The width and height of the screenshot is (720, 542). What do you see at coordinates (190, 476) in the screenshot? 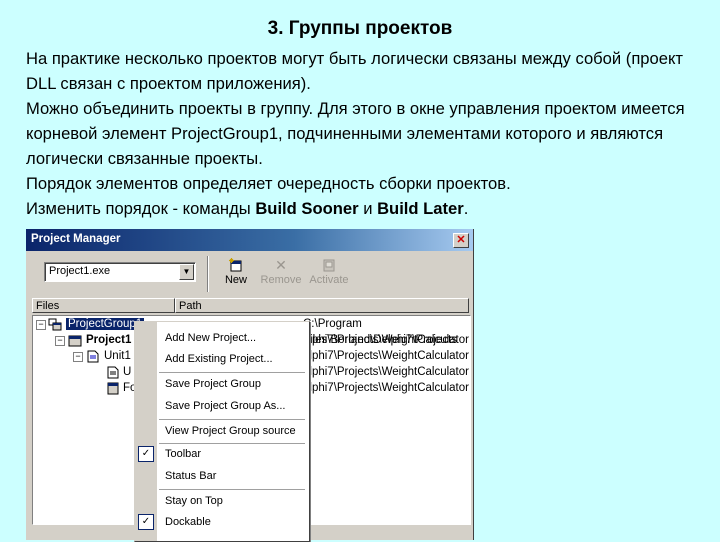
I see `menu-item-status-bar: Status Bar` at bounding box center [190, 476].